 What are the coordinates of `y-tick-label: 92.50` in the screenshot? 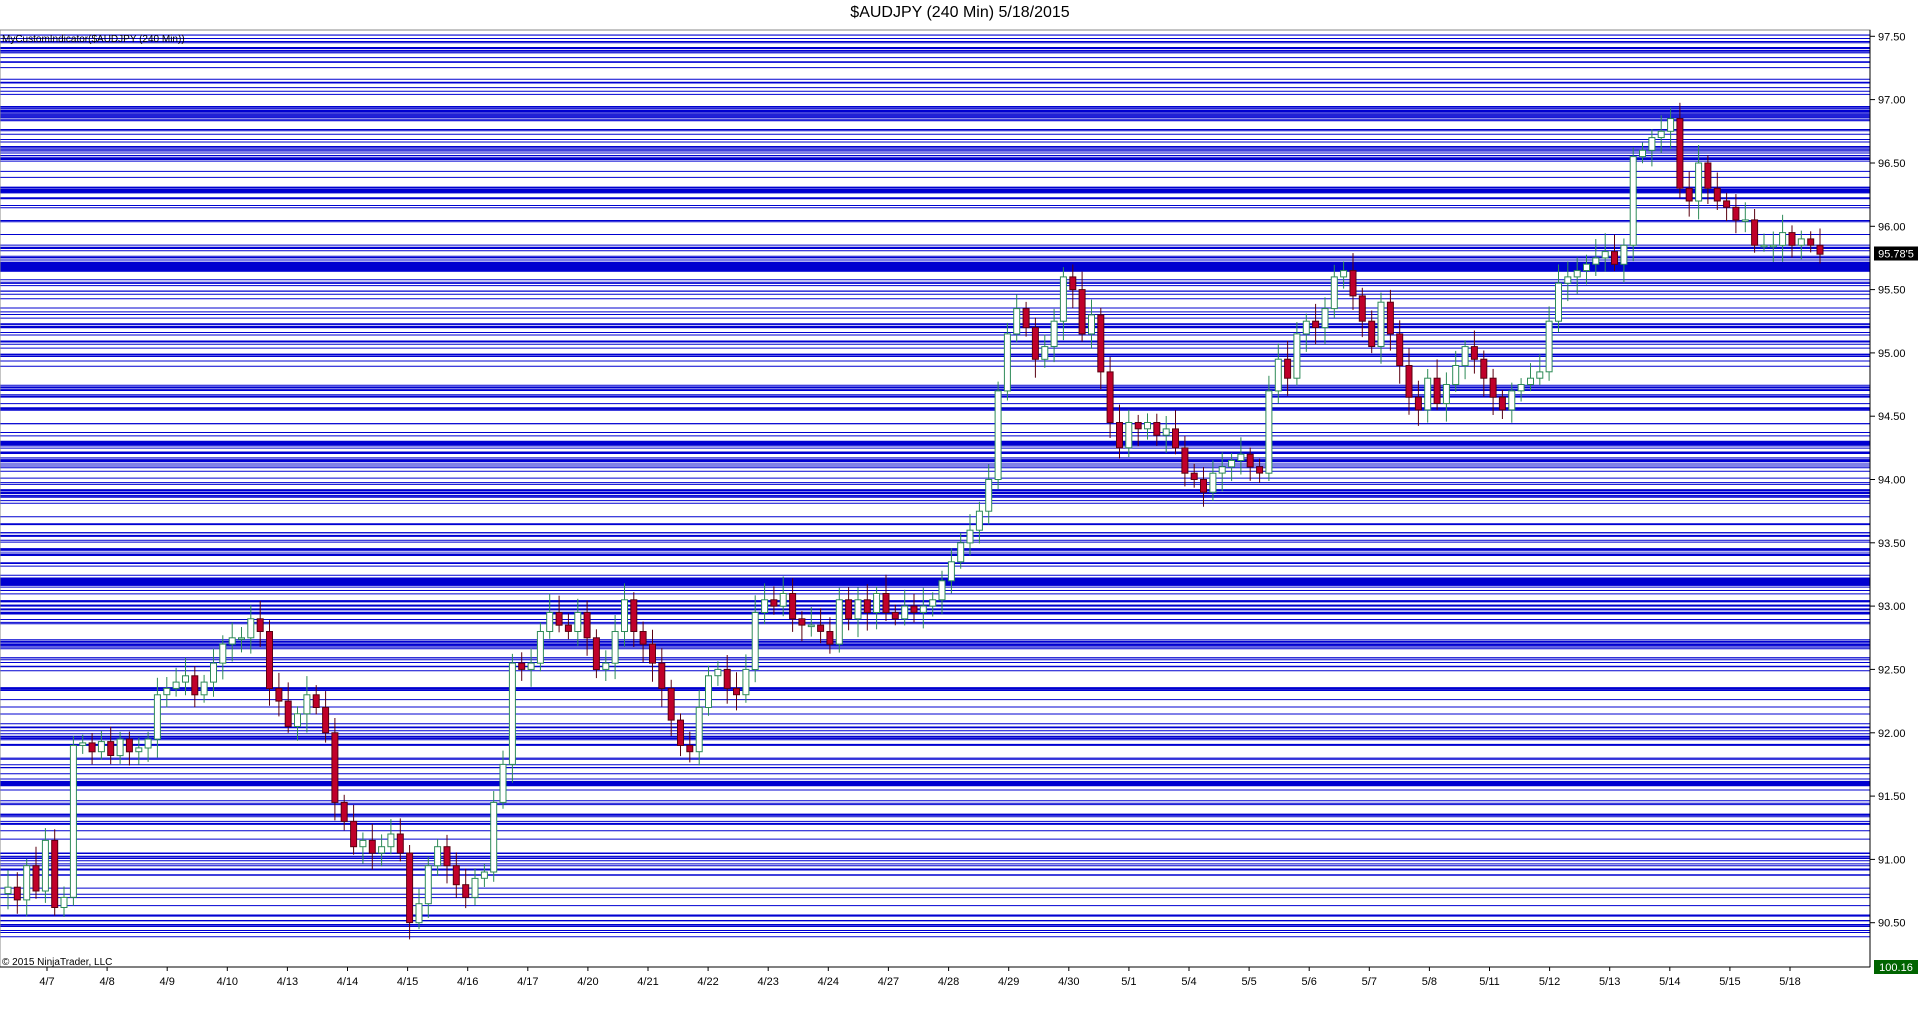 It's located at (1892, 670).